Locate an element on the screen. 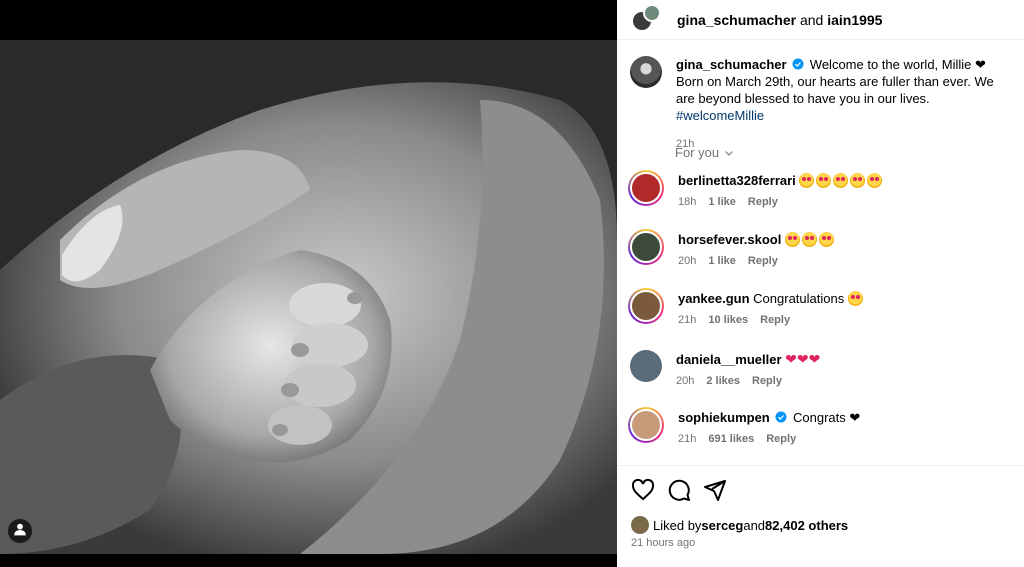 The width and height of the screenshot is (1024, 567). likes-count: 82,402 others is located at coordinates (806, 525).